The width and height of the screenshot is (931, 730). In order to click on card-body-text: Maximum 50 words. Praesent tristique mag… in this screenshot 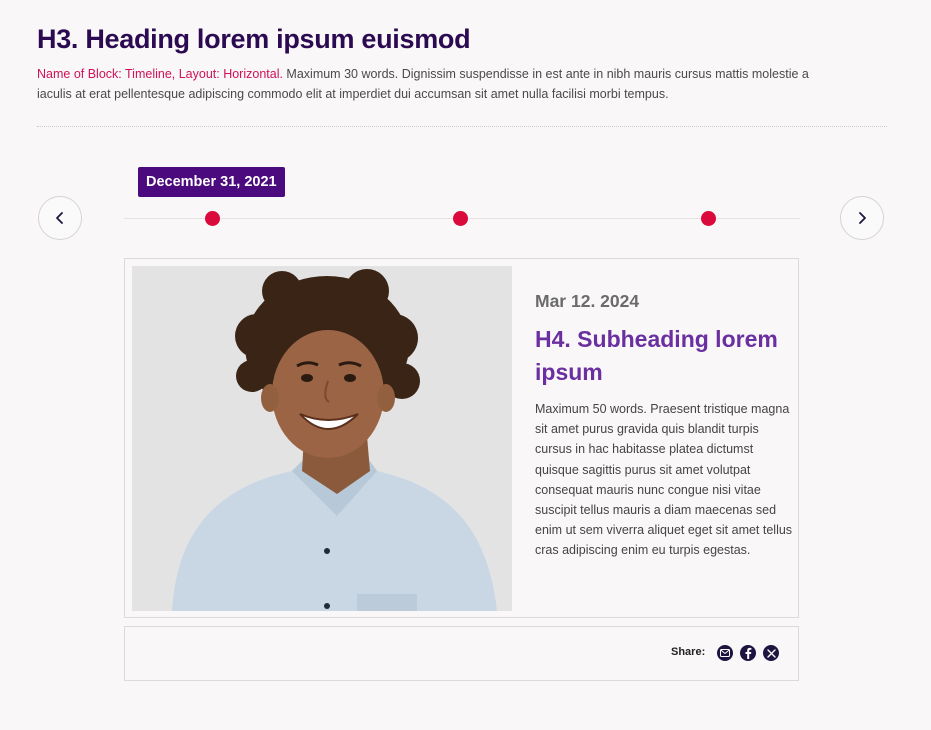, I will do `click(664, 480)`.